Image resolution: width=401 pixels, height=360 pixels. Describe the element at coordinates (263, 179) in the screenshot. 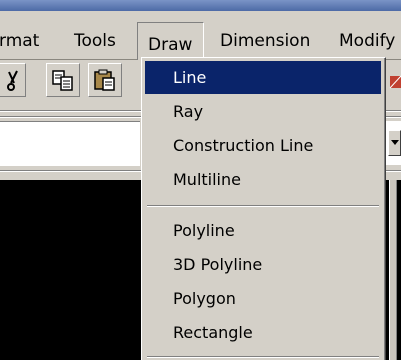

I see `menu-item-multiline: Multiline` at that location.